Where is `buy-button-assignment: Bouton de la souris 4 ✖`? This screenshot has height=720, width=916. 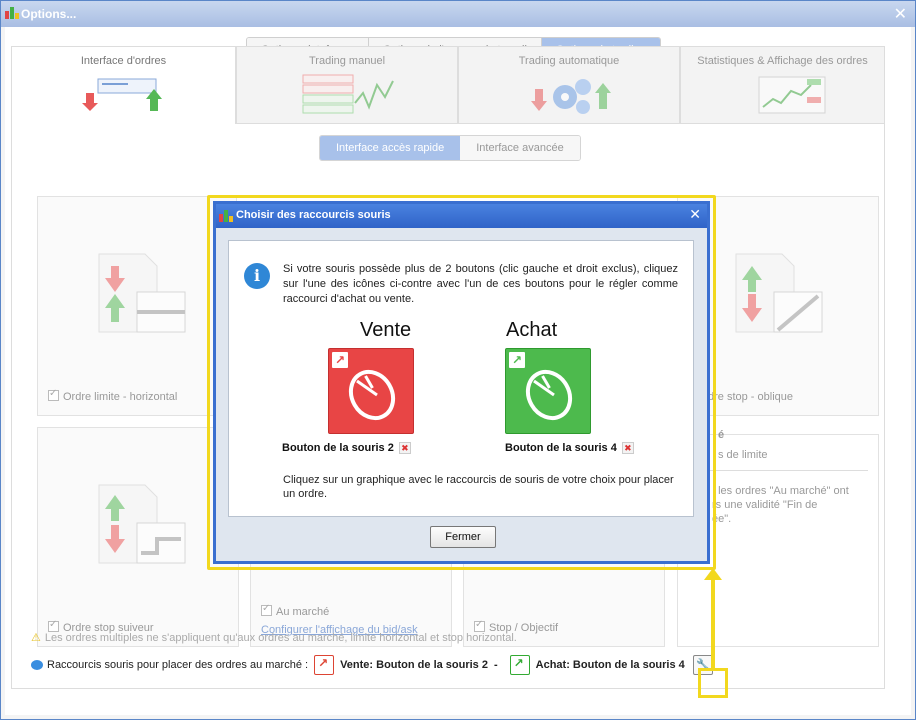 buy-button-assignment: Bouton de la souris 4 ✖ is located at coordinates (569, 448).